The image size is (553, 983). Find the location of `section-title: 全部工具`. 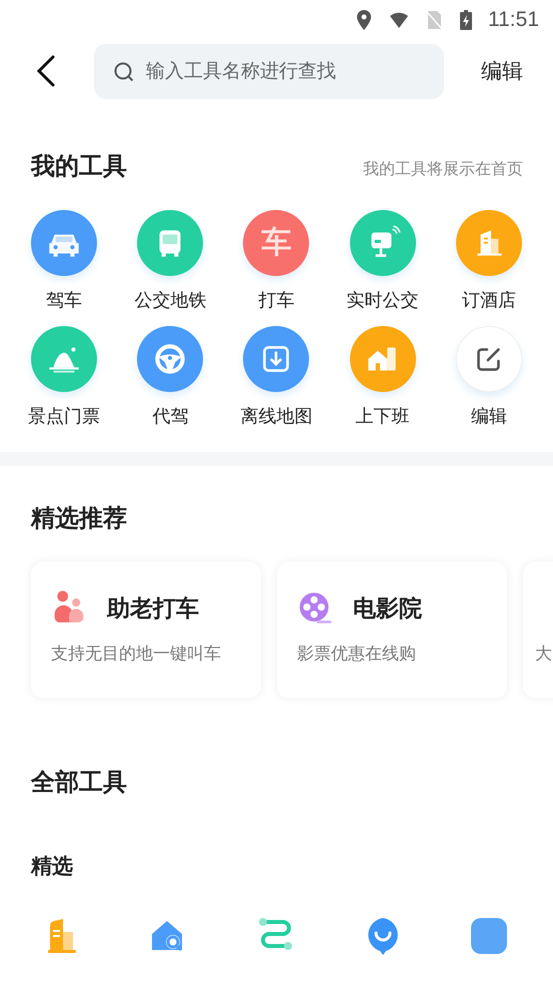

section-title: 全部工具 is located at coordinates (79, 782).